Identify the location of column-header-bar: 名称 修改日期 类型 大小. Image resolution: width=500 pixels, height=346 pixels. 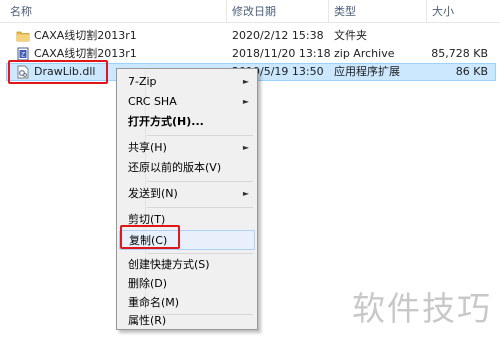
(250, 11).